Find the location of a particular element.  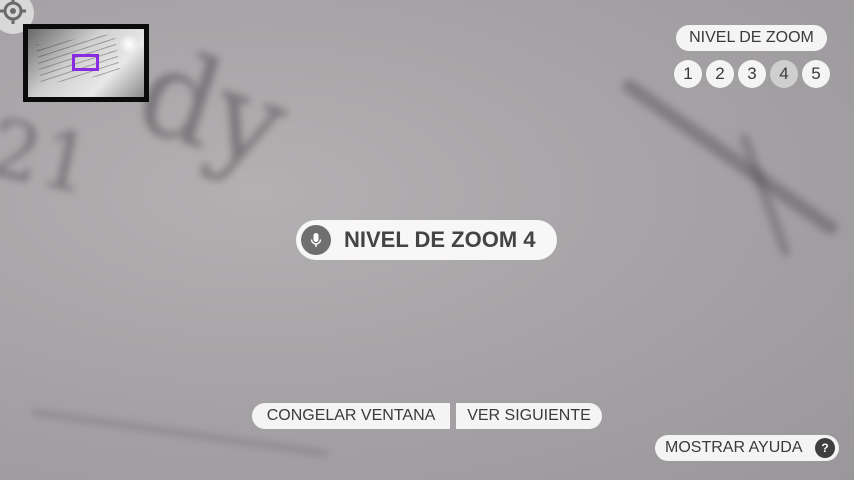

minimap-viewport-indicator is located at coordinates (85, 62).